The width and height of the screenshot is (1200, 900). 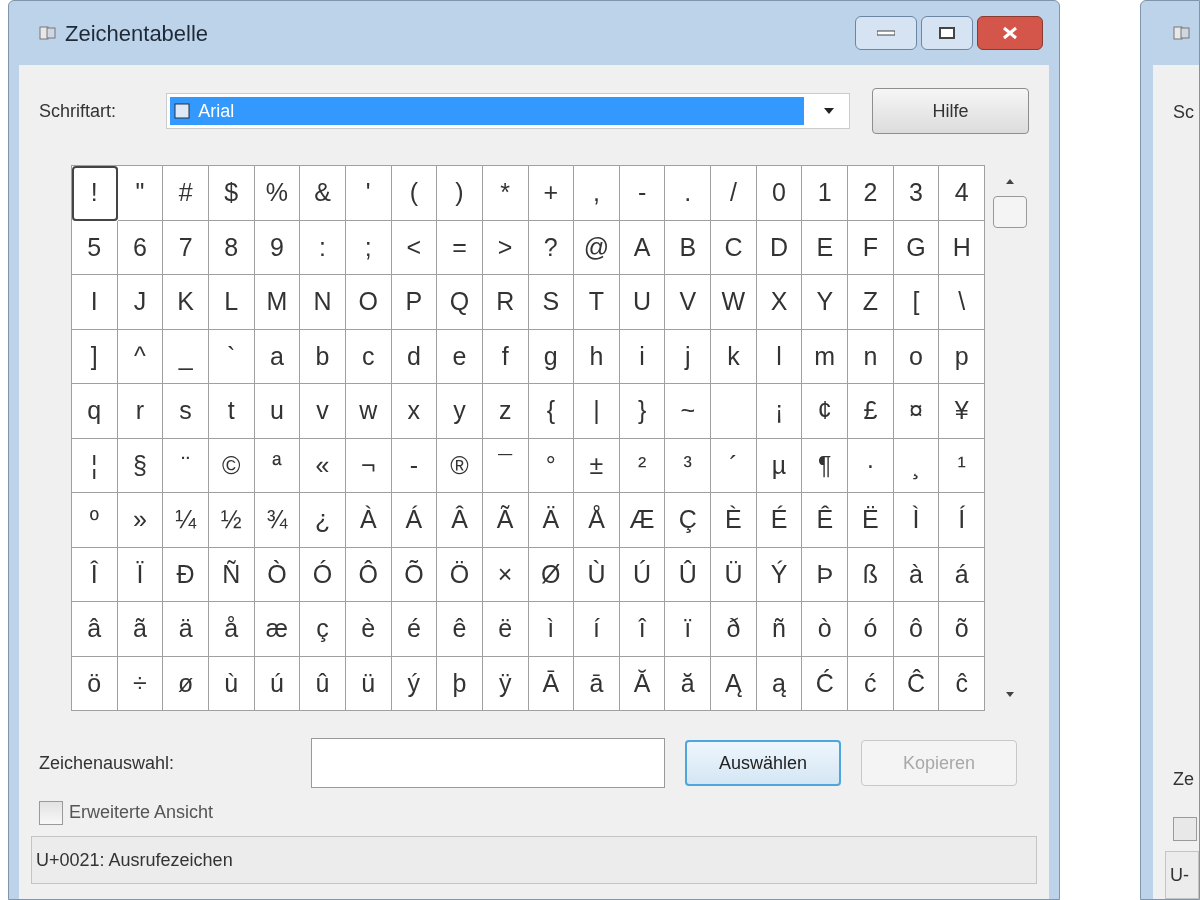 I want to click on character-cell: «, so click(x=323, y=465).